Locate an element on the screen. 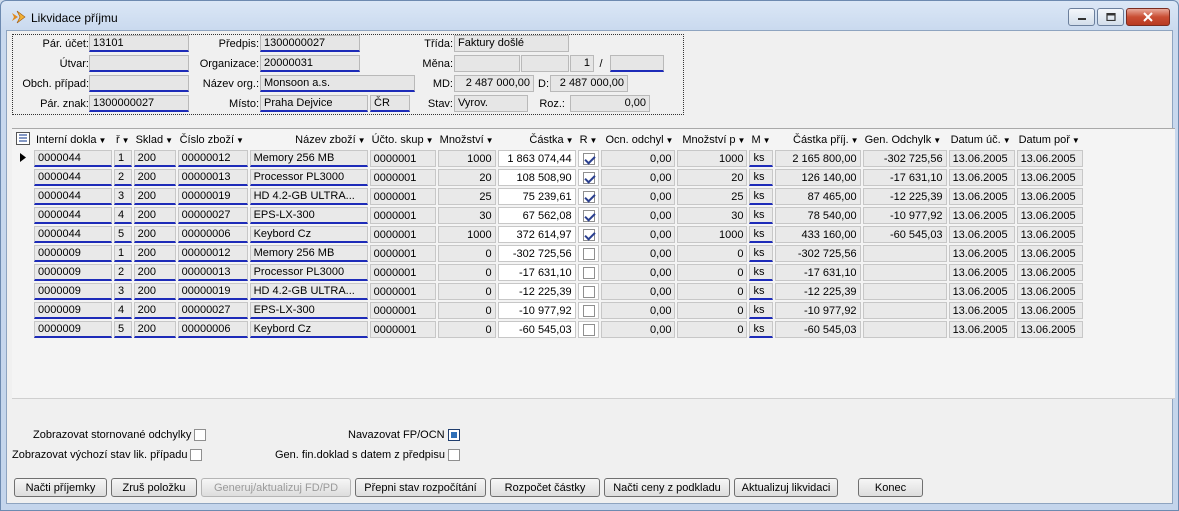 This screenshot has width=1179, height=511. obch-pripad-field is located at coordinates (139, 83).